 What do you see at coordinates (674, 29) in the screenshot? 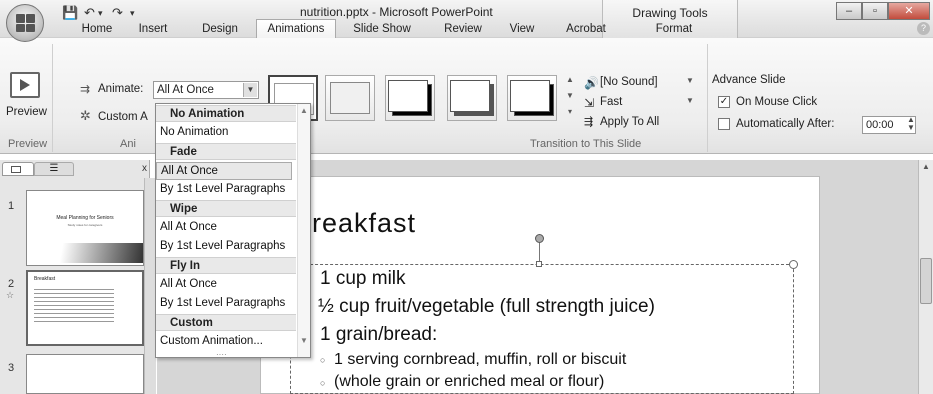
I see `tab-format: Format` at bounding box center [674, 29].